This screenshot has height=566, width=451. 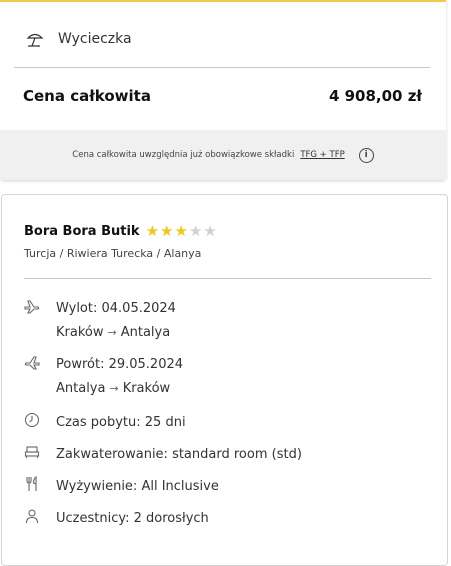 I want to click on trip-label: Wycieczka, so click(x=95, y=39).